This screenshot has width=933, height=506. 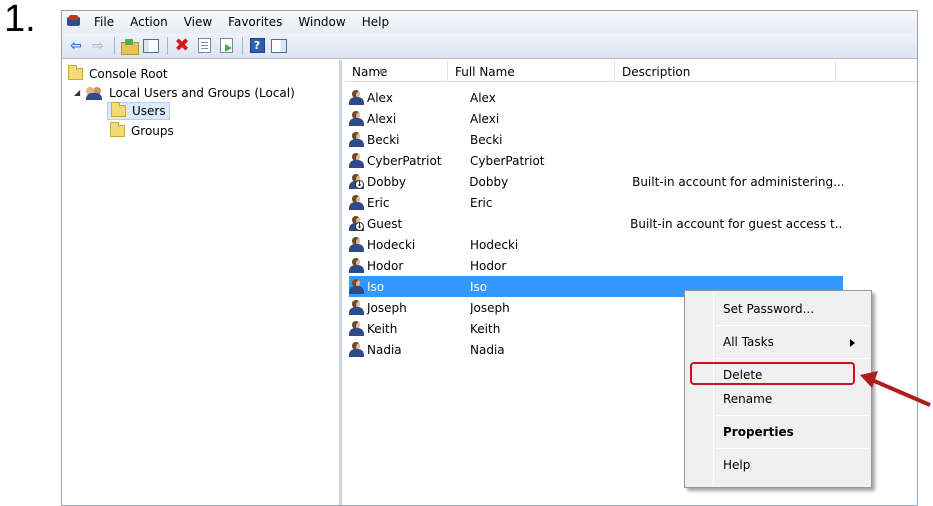 I want to click on cell-full-name: Alexi, so click(x=485, y=118).